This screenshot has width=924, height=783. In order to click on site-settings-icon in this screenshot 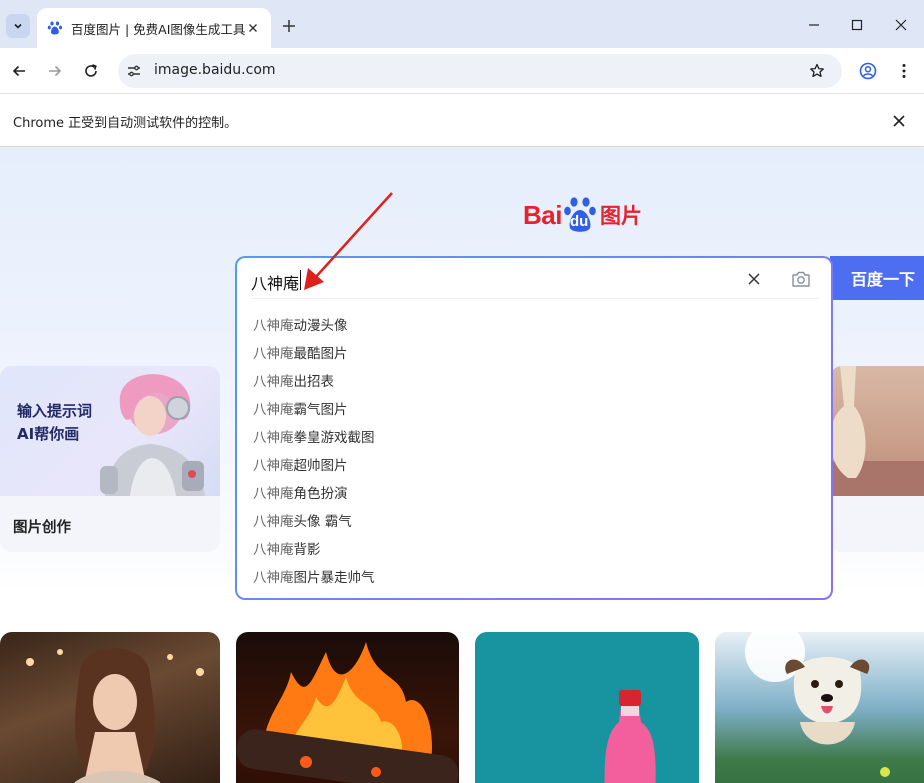, I will do `click(134, 71)`.